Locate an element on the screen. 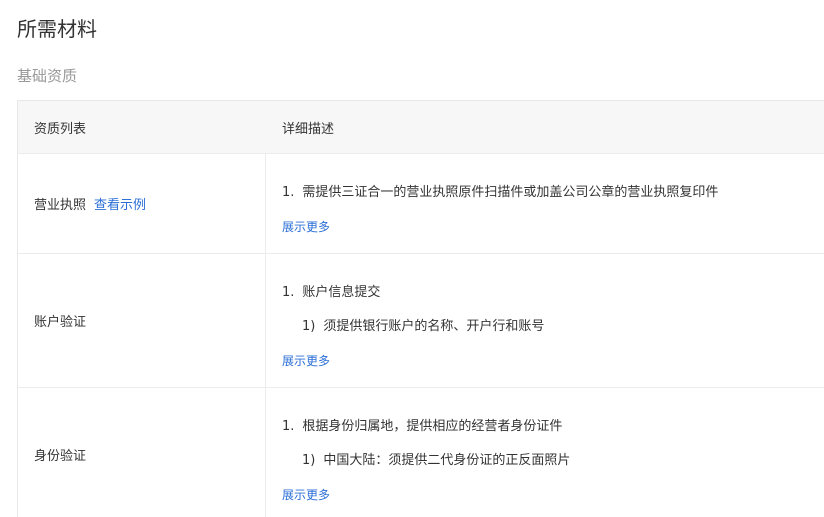  item-text: 根据身份归属地，提供相应的经营者身份证件 is located at coordinates (432, 426).